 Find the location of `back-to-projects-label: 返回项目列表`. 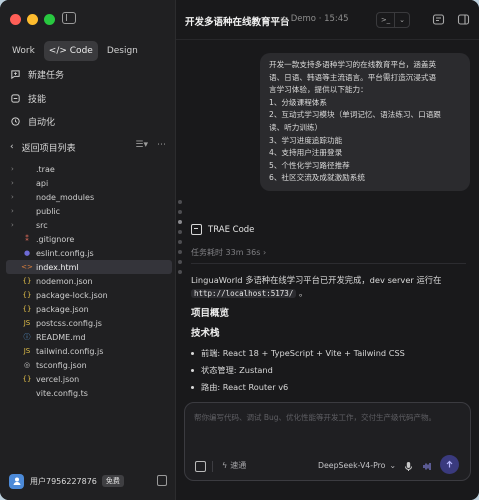

back-to-projects-label: 返回项目列表 is located at coordinates (48, 148).